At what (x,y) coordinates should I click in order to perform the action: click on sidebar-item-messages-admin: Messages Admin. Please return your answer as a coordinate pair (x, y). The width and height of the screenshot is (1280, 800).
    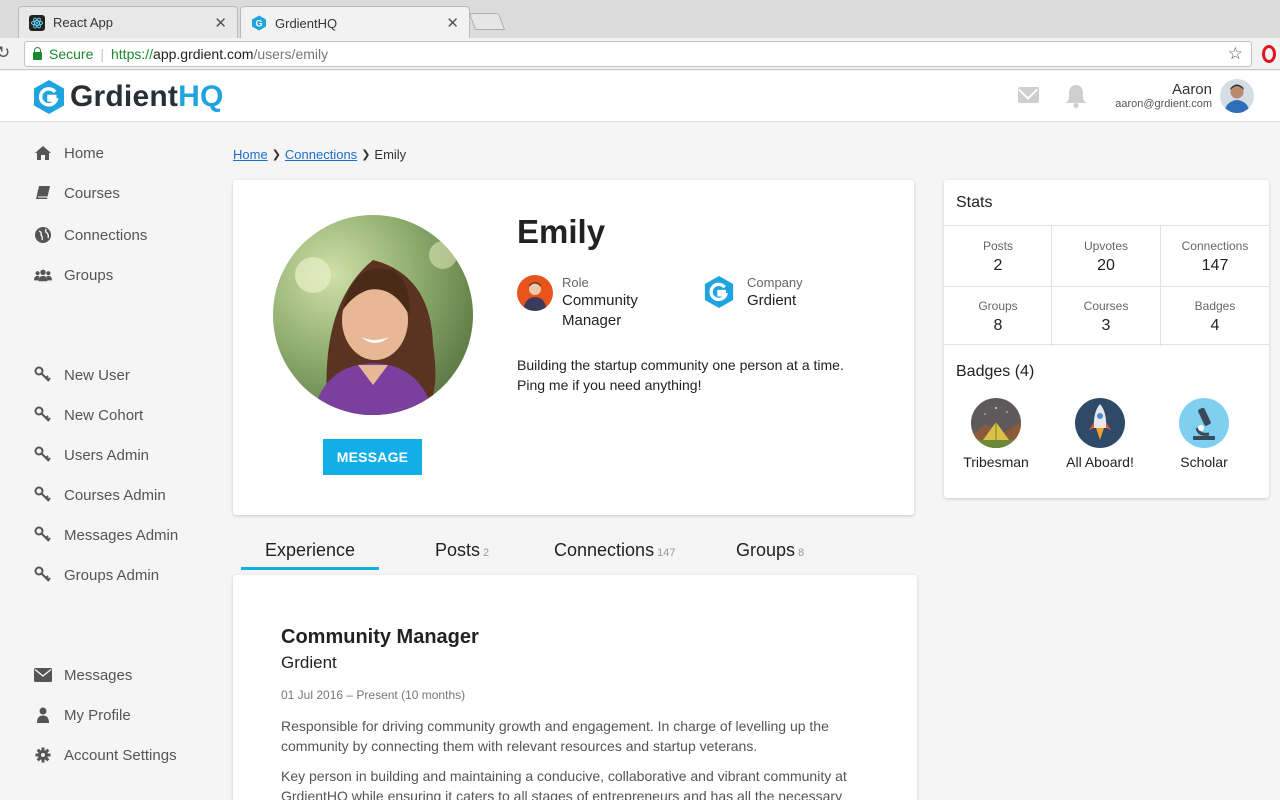
    Looking at the image, I should click on (106, 535).